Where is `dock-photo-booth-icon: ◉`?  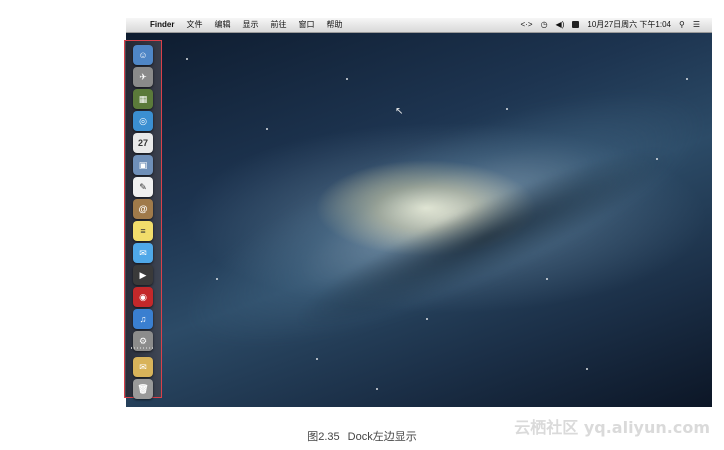 dock-photo-booth-icon: ◉ is located at coordinates (143, 297).